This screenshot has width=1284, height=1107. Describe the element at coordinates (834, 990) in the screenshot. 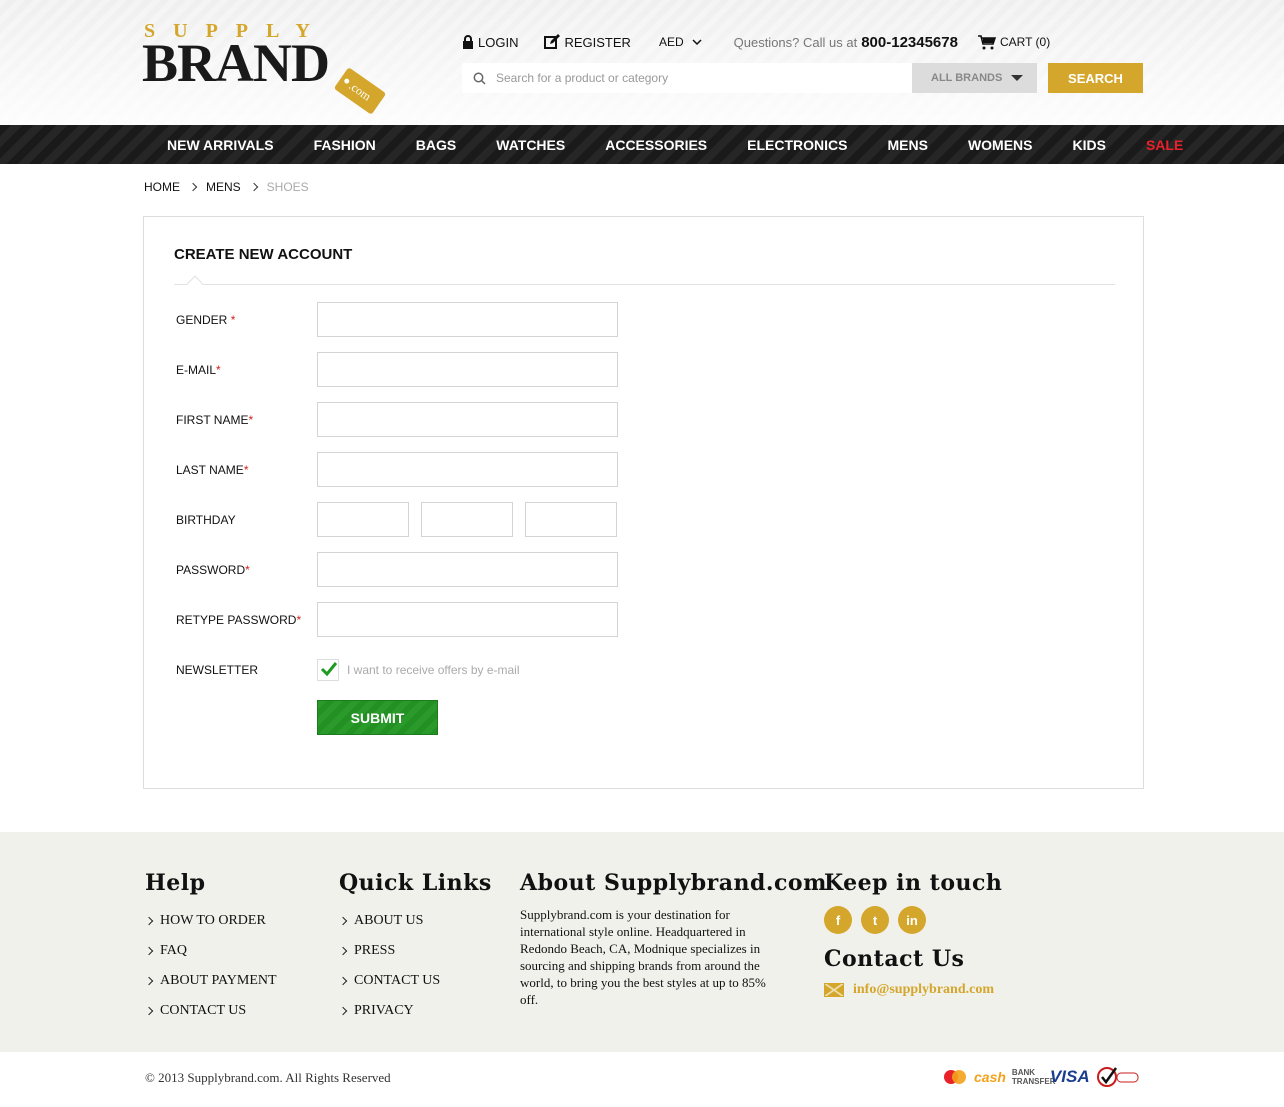

I see `envelope-icon` at that location.